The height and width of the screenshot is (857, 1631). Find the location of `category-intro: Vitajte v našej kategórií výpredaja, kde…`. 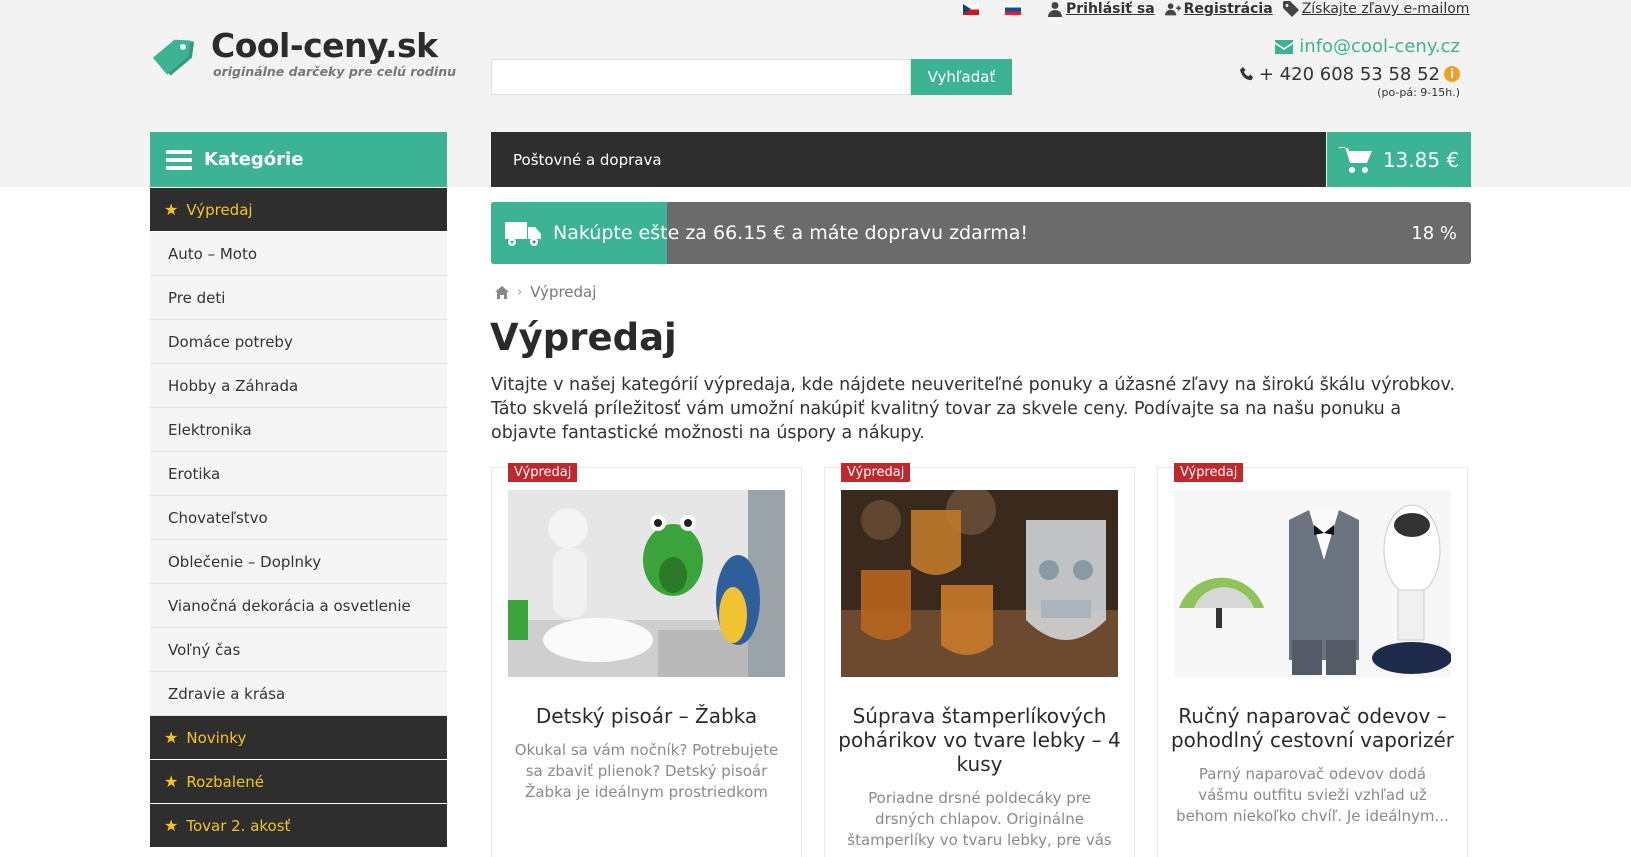

category-intro: Vitajte v našej kategórií výpredaja, kde… is located at coordinates (973, 409).